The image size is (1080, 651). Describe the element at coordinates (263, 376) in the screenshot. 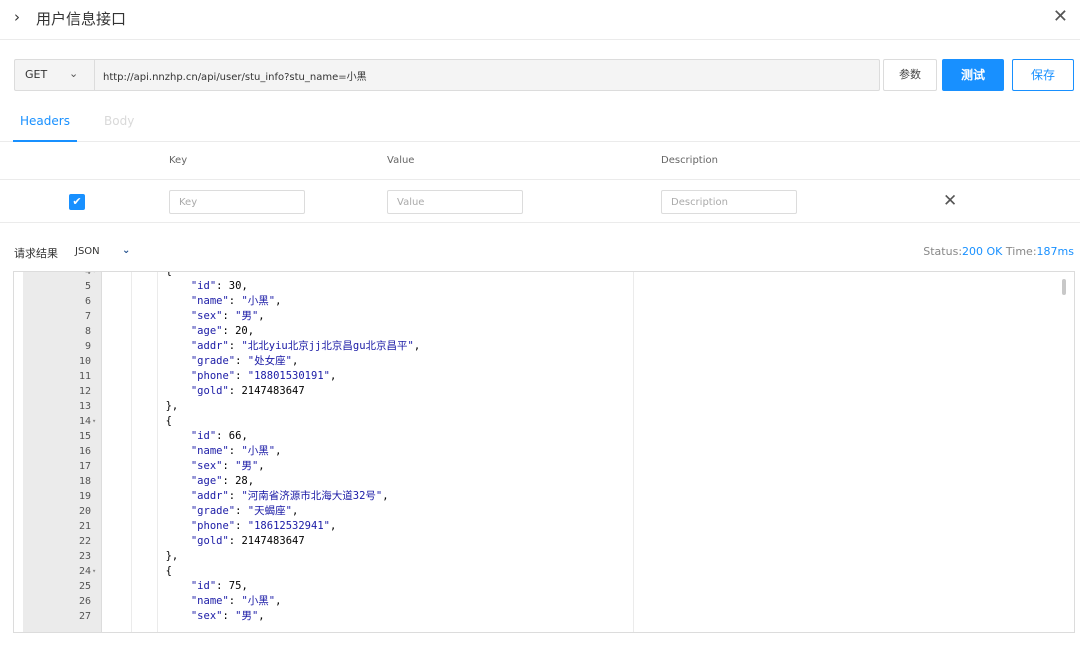

I see `code-text: "phone": "18801530191",` at that location.